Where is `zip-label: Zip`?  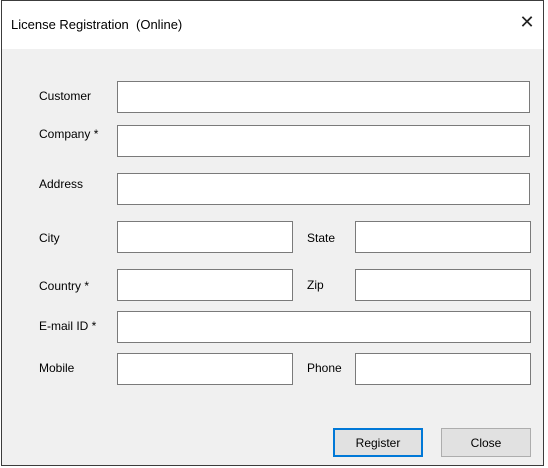
zip-label: Zip is located at coordinates (315, 285).